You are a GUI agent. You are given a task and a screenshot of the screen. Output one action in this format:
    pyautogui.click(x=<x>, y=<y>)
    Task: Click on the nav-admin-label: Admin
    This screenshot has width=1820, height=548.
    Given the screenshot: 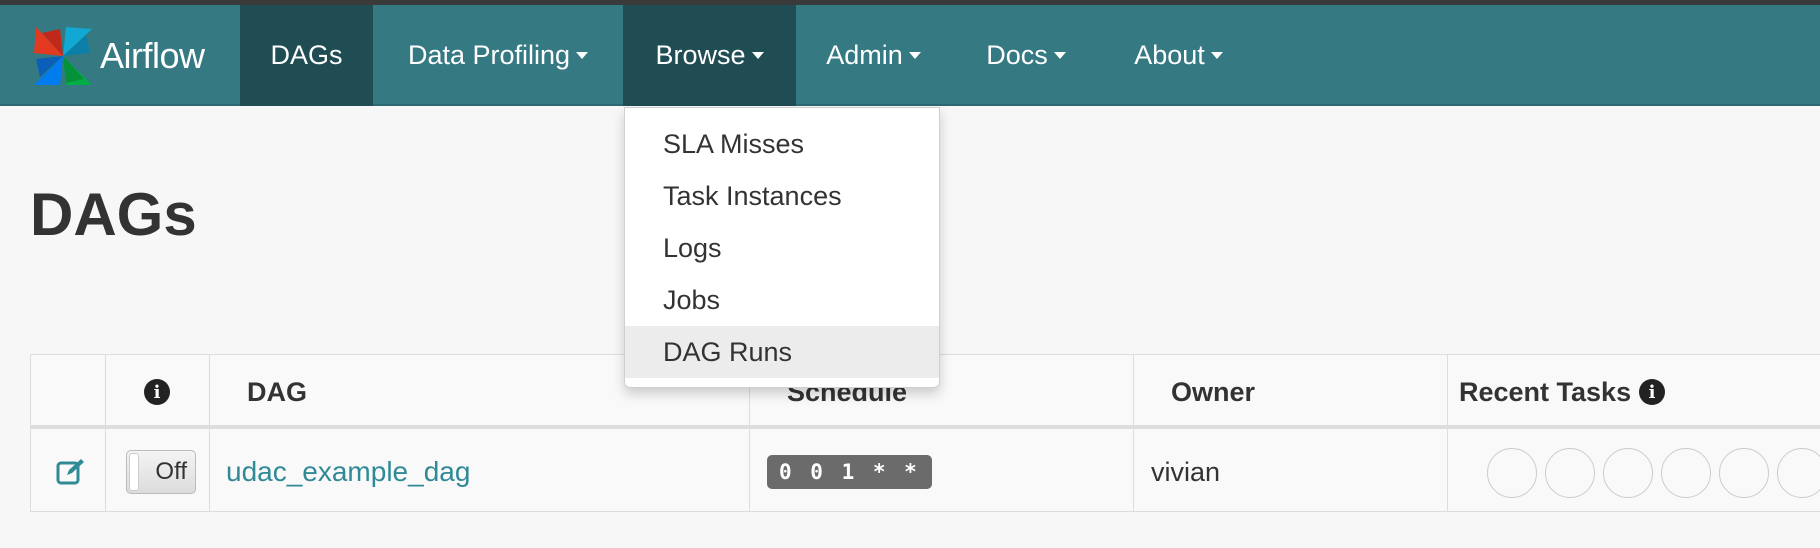 What is the action you would take?
    pyautogui.click(x=864, y=55)
    